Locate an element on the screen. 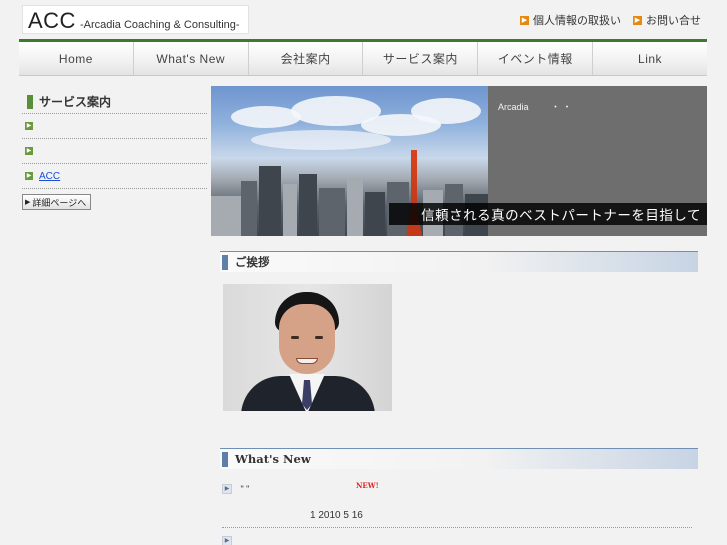 Image resolution: width=727 pixels, height=545 pixels. contact-link-label: お問い合せ is located at coordinates (673, 21).